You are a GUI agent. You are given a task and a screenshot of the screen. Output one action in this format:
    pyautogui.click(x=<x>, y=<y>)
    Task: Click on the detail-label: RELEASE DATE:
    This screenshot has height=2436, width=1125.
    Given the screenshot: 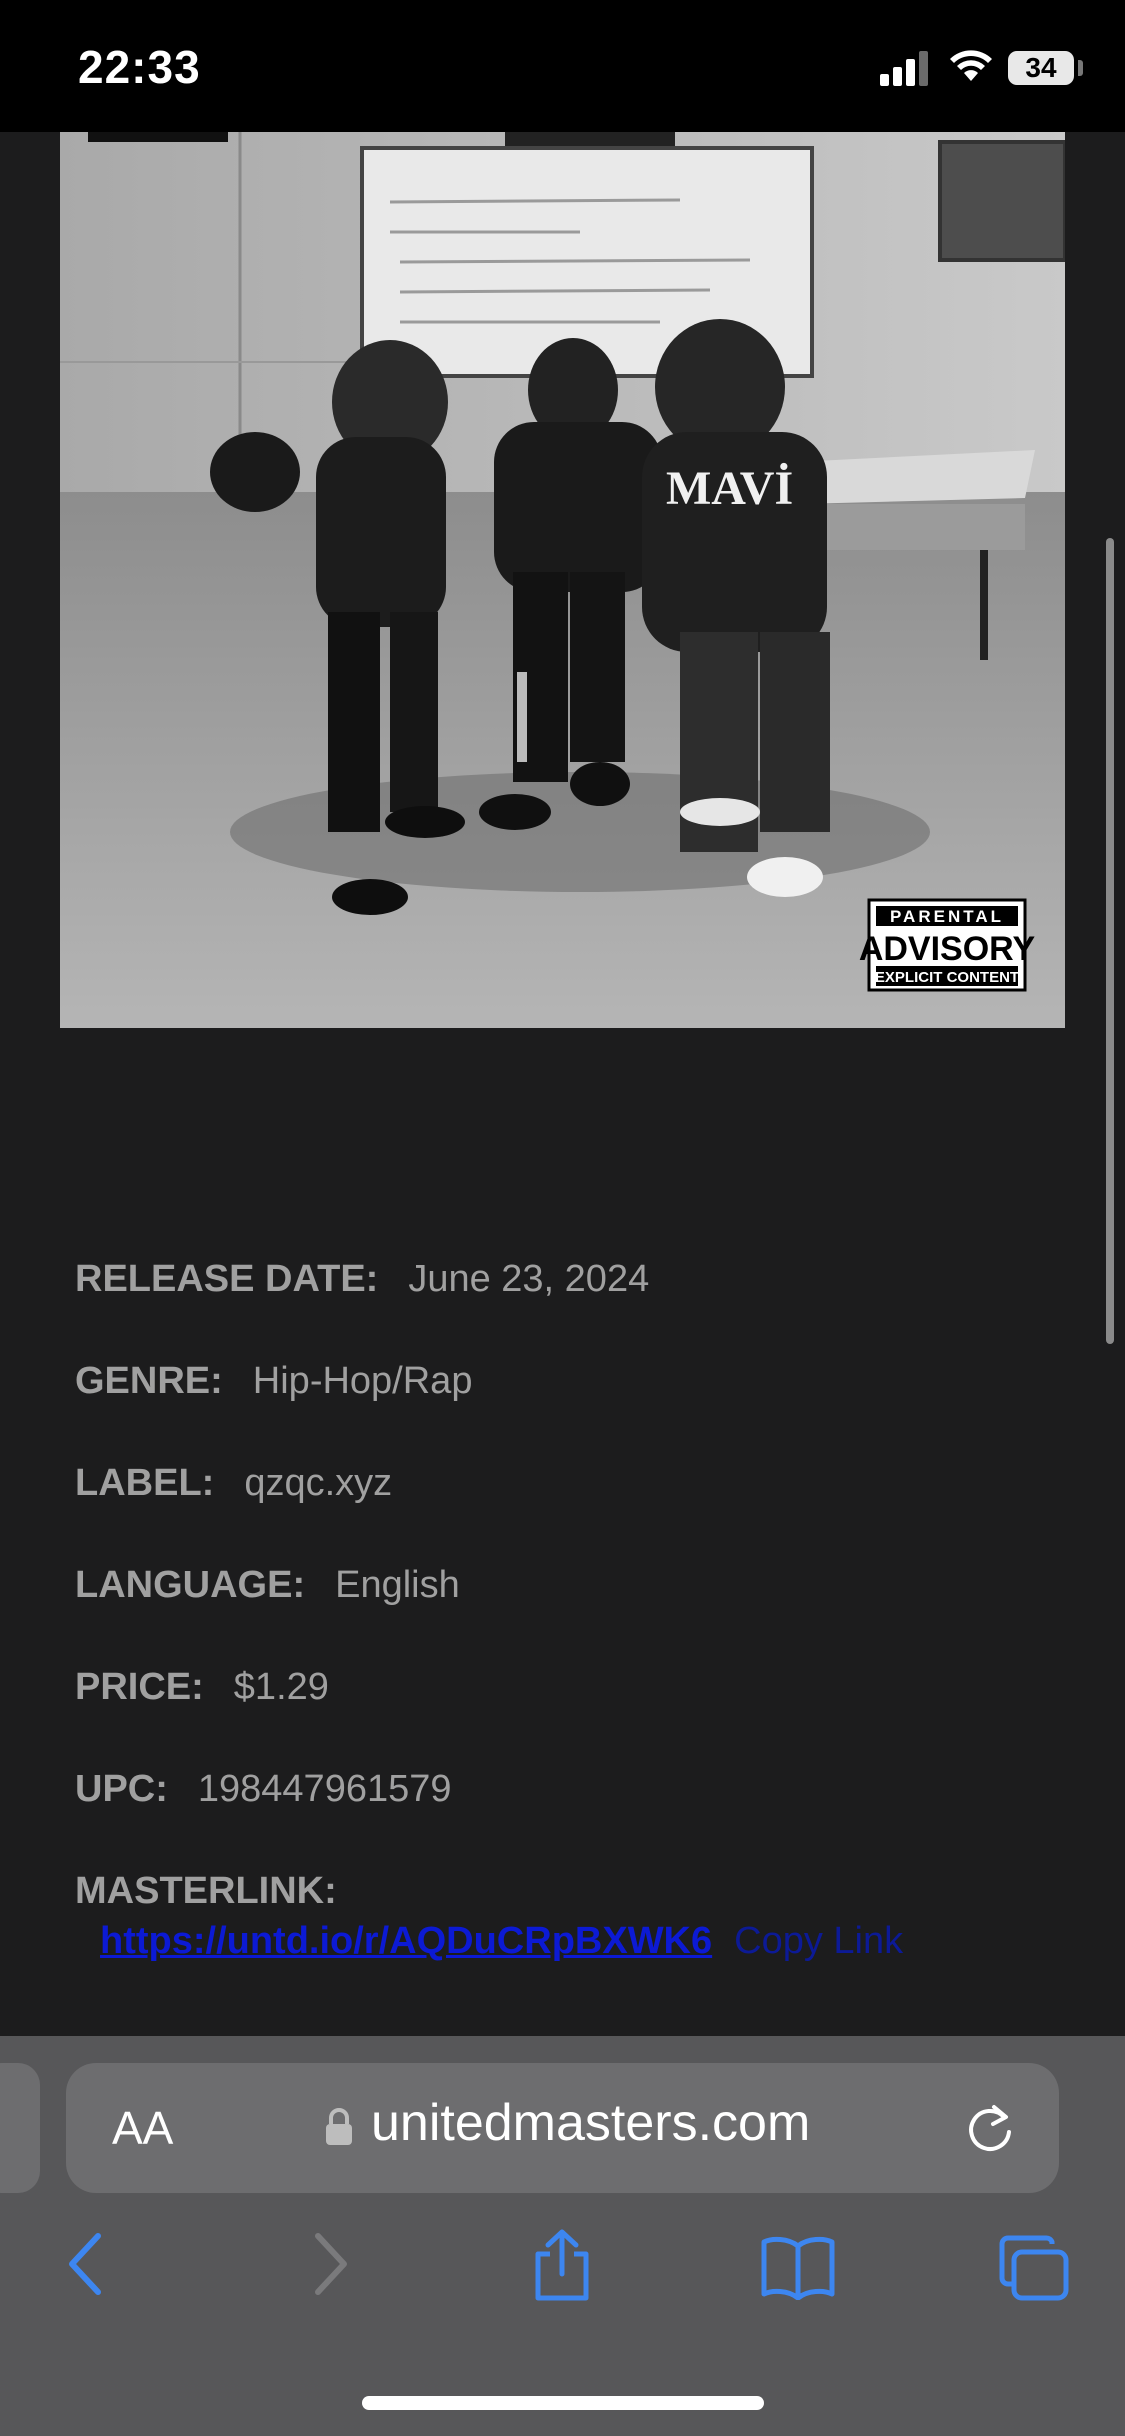 What is the action you would take?
    pyautogui.click(x=227, y=1279)
    